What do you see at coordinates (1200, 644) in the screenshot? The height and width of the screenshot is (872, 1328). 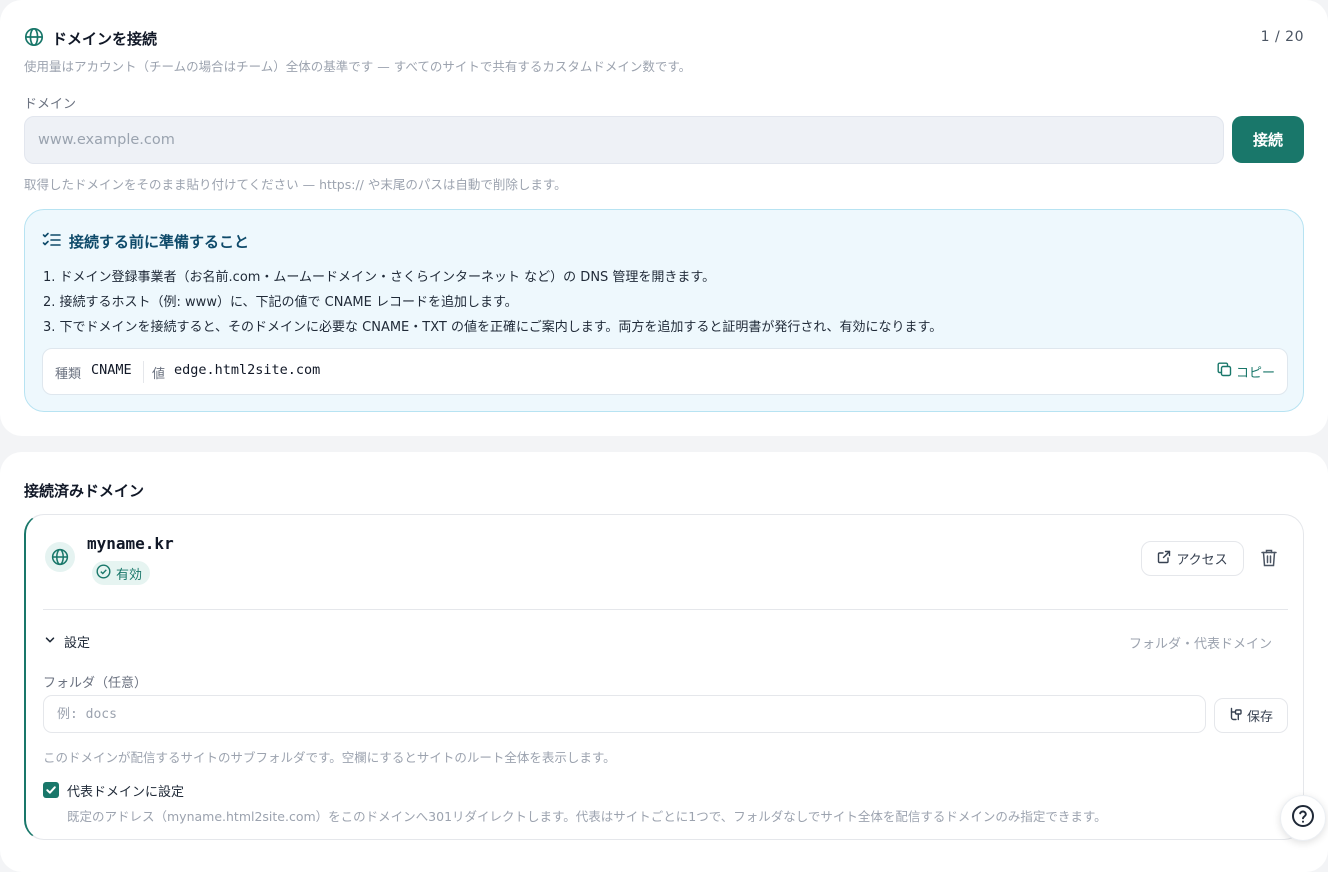 I see `settings-summary: フォルダ・代表ドメイン` at bounding box center [1200, 644].